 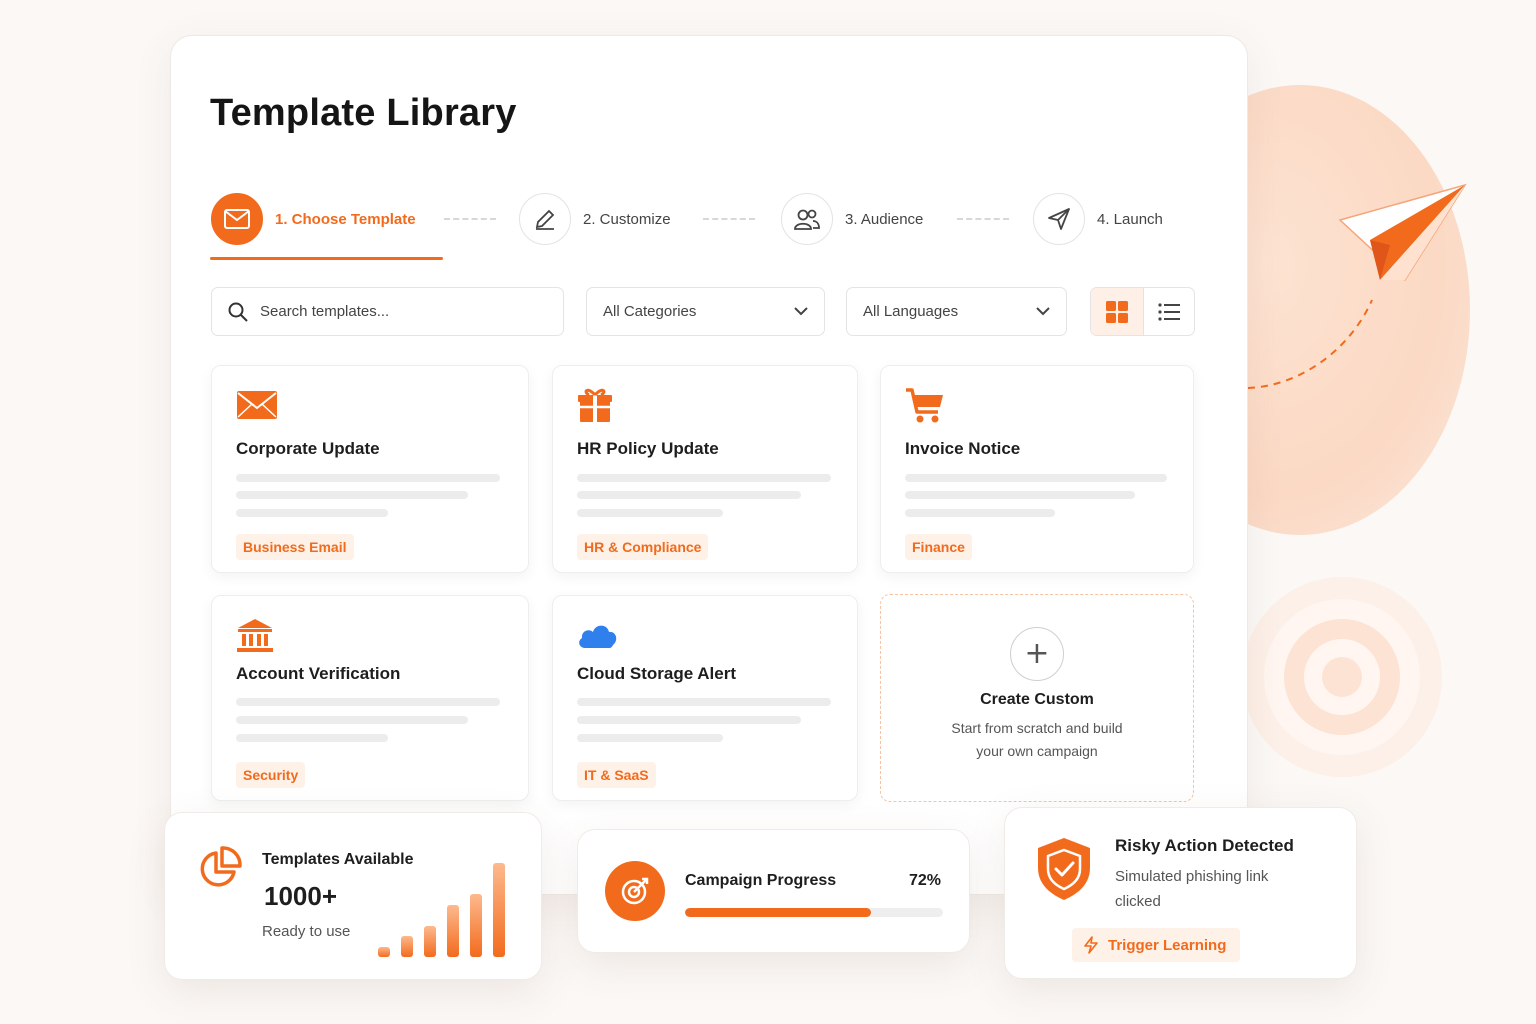 I want to click on page-title: Template Library, so click(x=363, y=113).